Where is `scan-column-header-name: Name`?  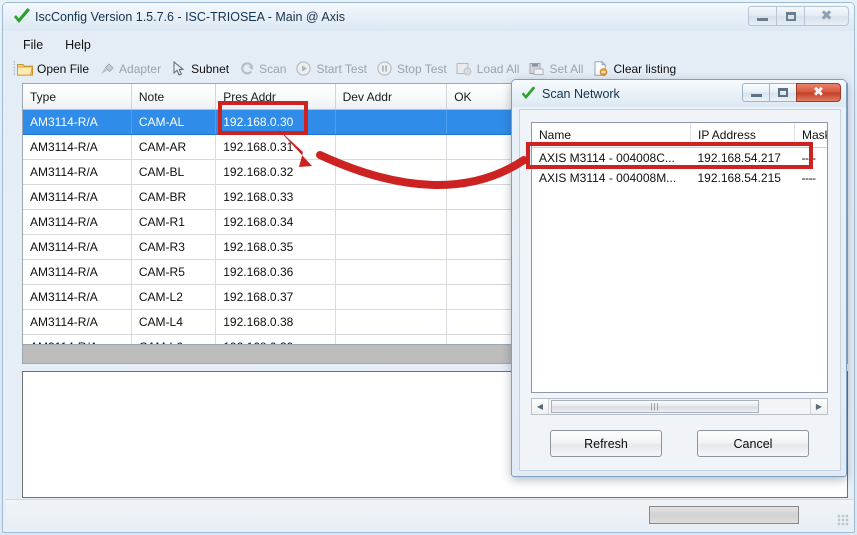
scan-column-header-name: Name is located at coordinates (611, 135).